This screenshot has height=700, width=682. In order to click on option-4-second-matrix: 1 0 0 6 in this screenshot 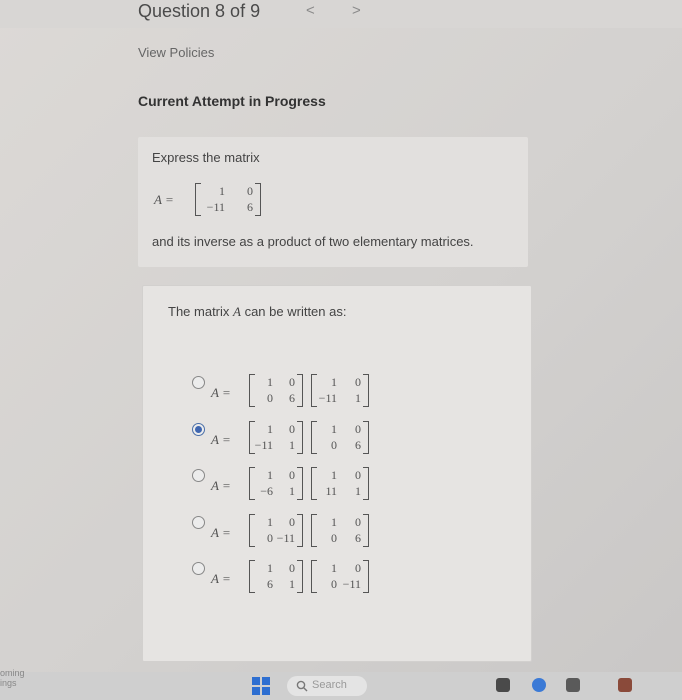, I will do `click(340, 531)`.